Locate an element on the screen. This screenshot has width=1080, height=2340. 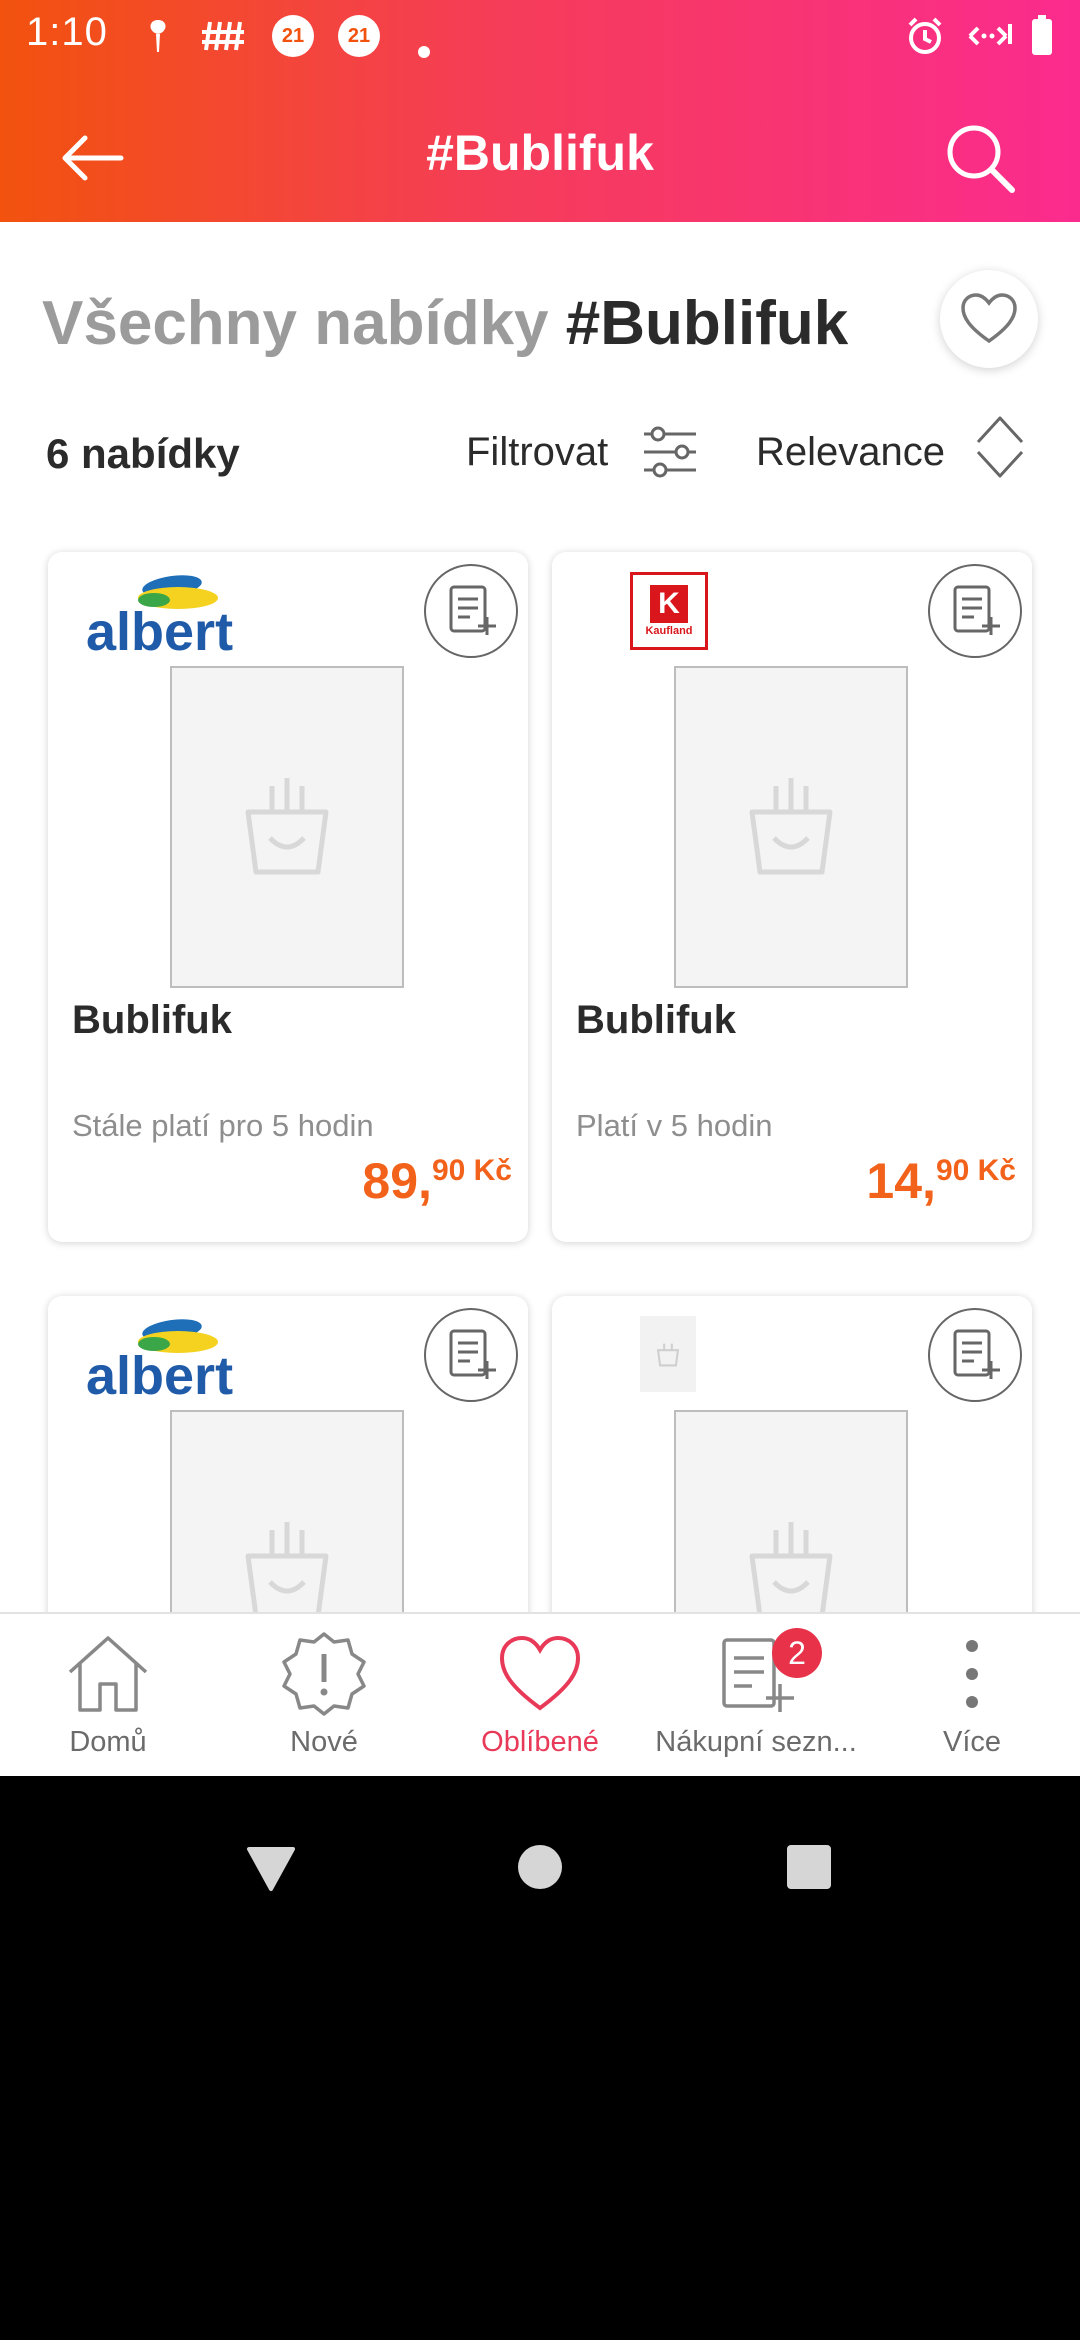
store-logo-placeholder is located at coordinates (668, 1354).